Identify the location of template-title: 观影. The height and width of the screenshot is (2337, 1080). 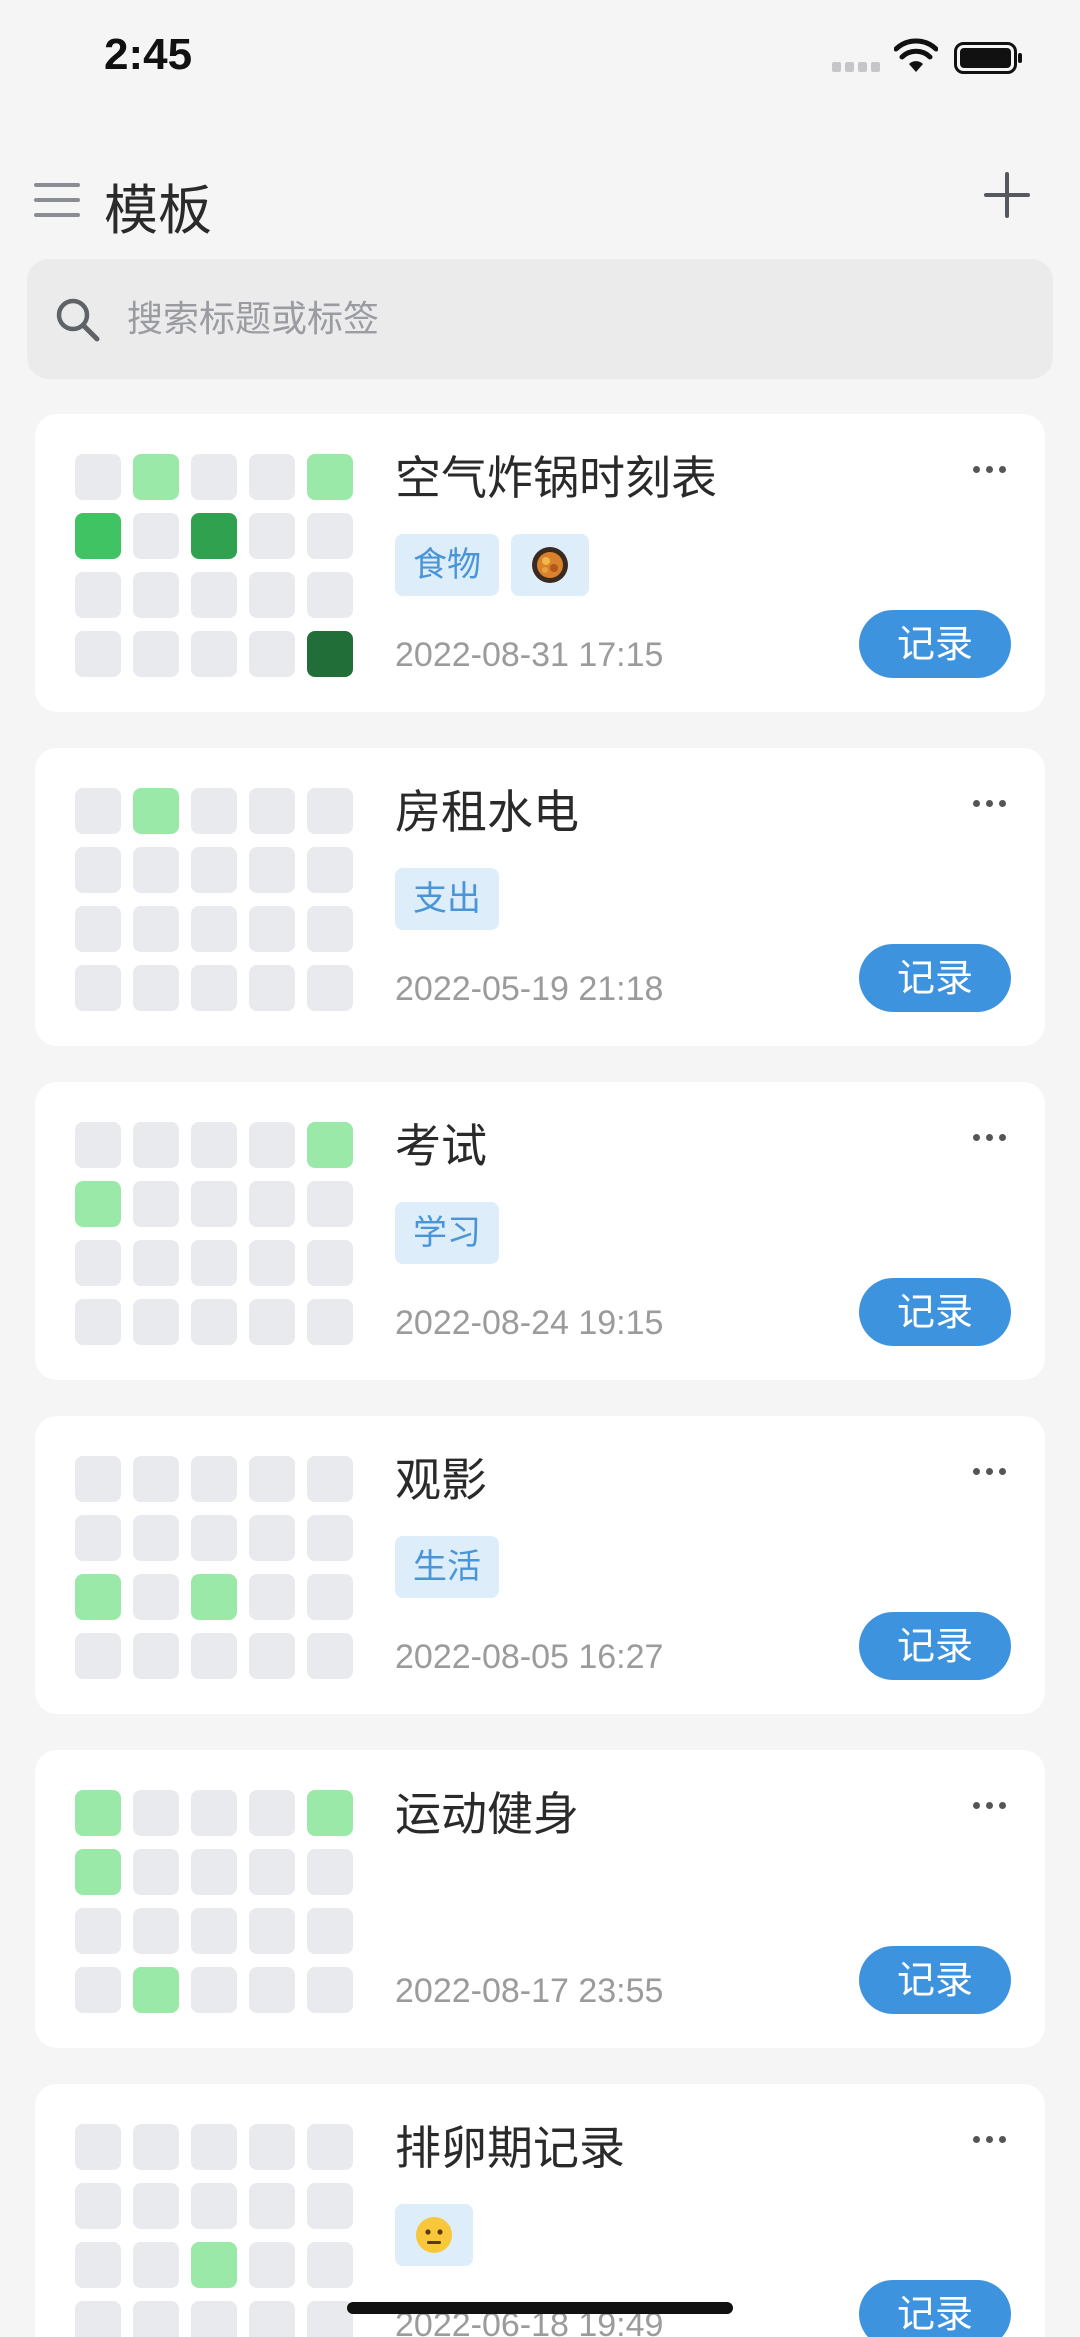
(441, 1480).